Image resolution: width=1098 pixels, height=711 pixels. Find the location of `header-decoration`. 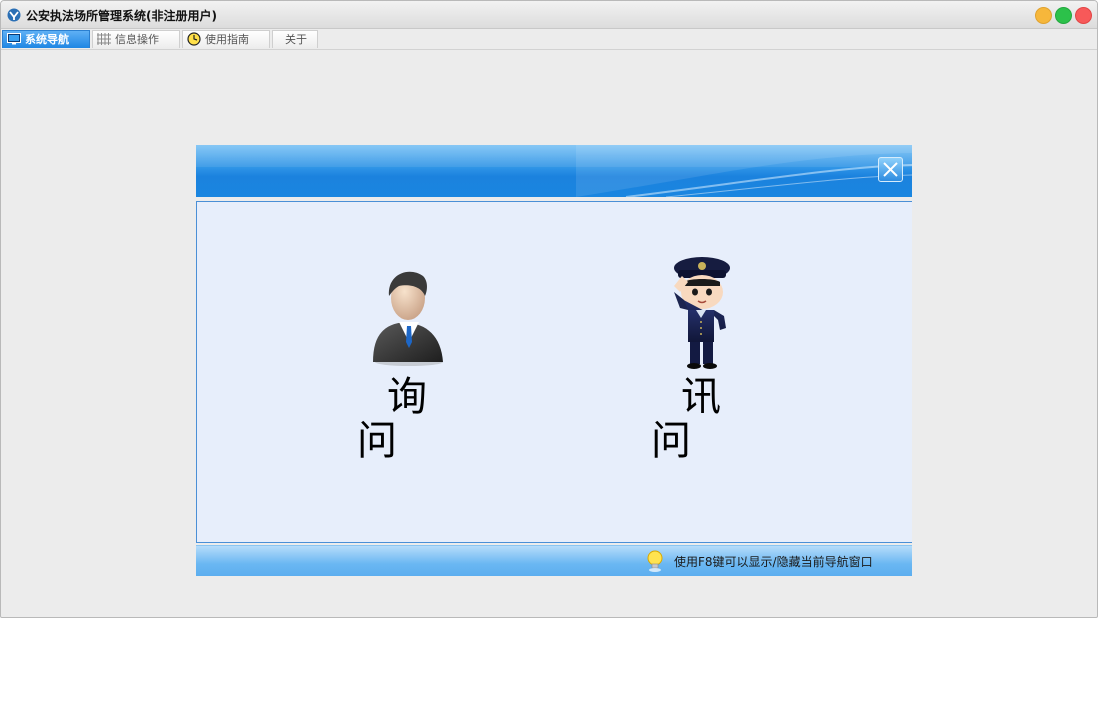

header-decoration is located at coordinates (554, 171).